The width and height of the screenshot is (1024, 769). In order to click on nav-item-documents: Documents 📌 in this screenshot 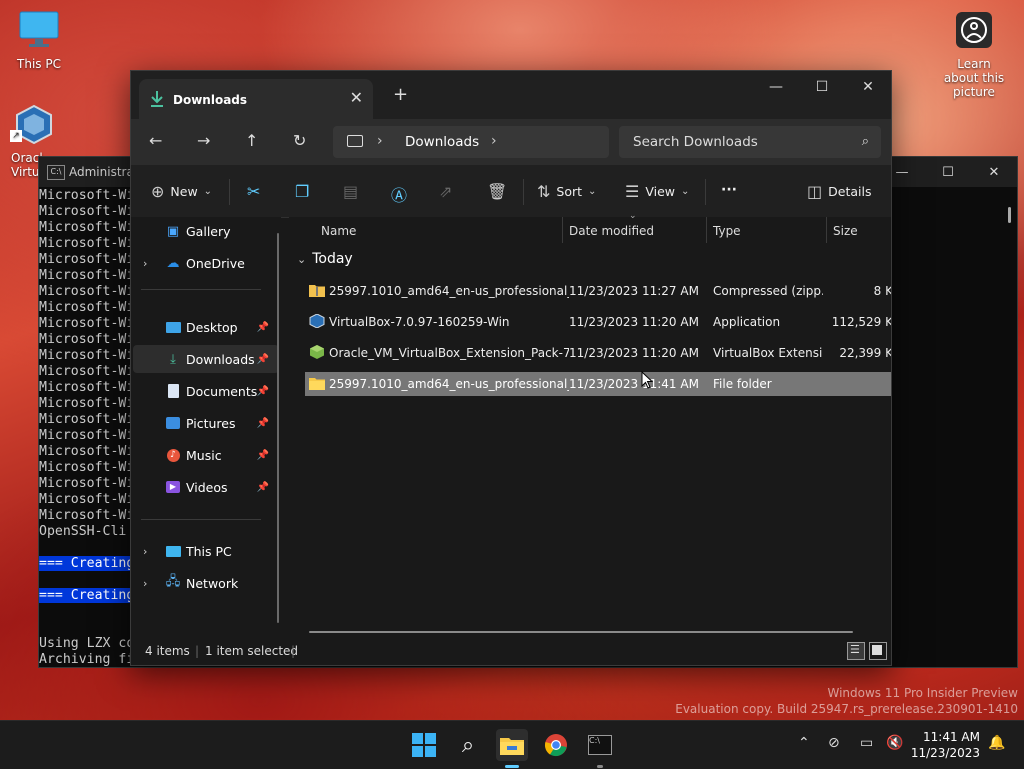, I will do `click(206, 391)`.